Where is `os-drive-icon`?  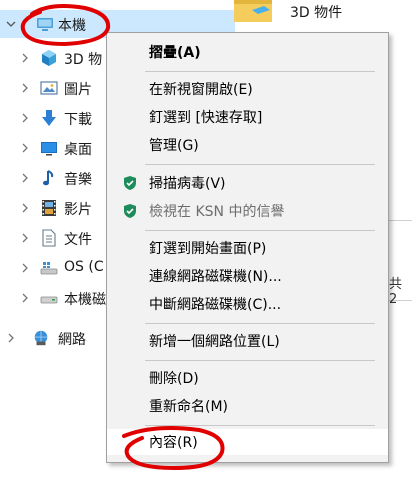 os-drive-icon is located at coordinates (49, 268).